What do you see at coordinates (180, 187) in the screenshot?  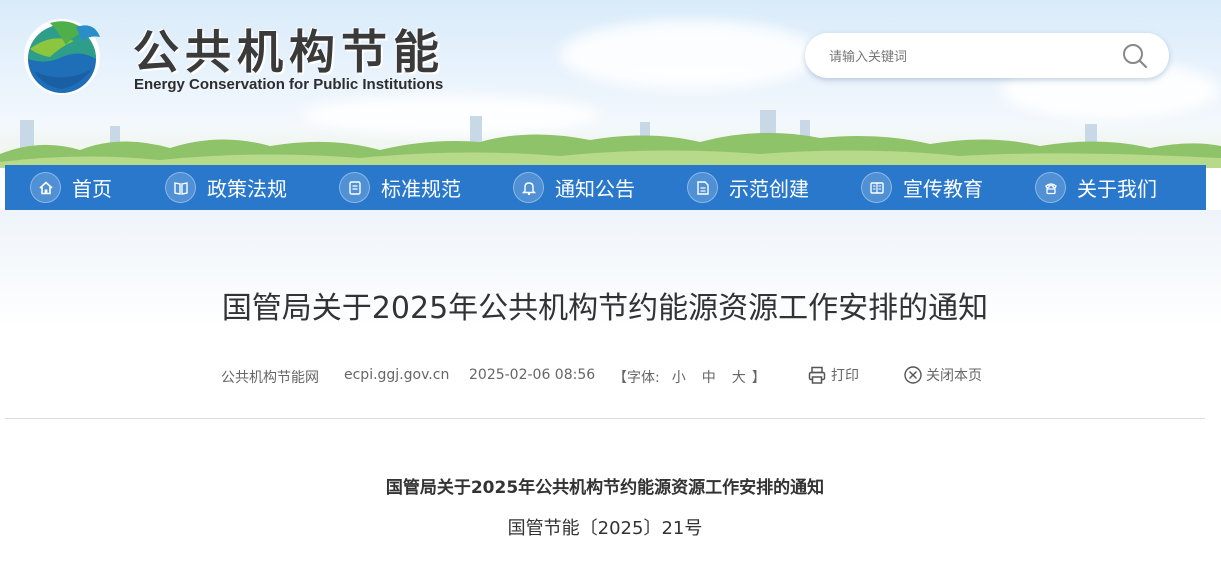 I see `book-icon` at bounding box center [180, 187].